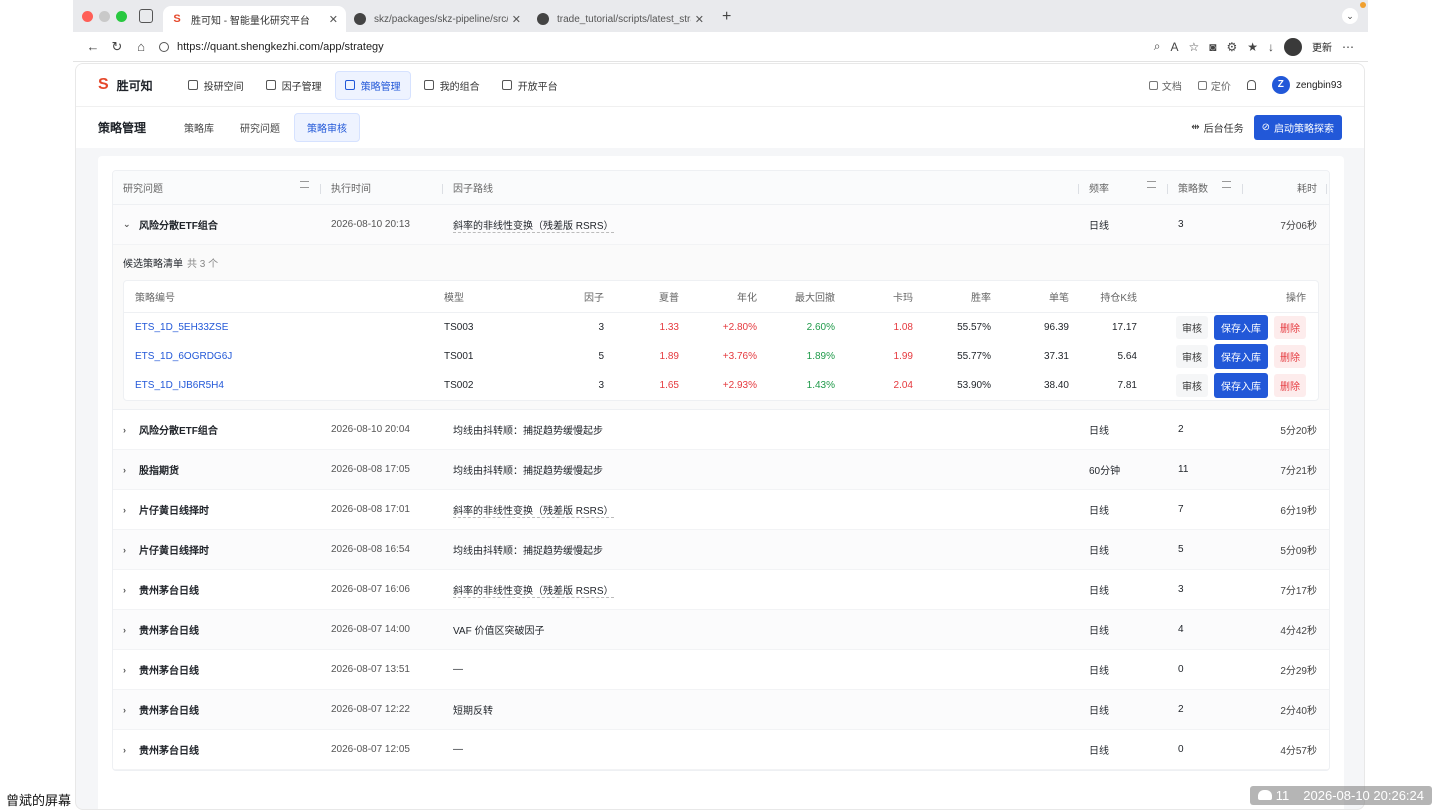  What do you see at coordinates (169, 711) in the screenshot?
I see `question-text: 贵州茅台日线` at bounding box center [169, 711].